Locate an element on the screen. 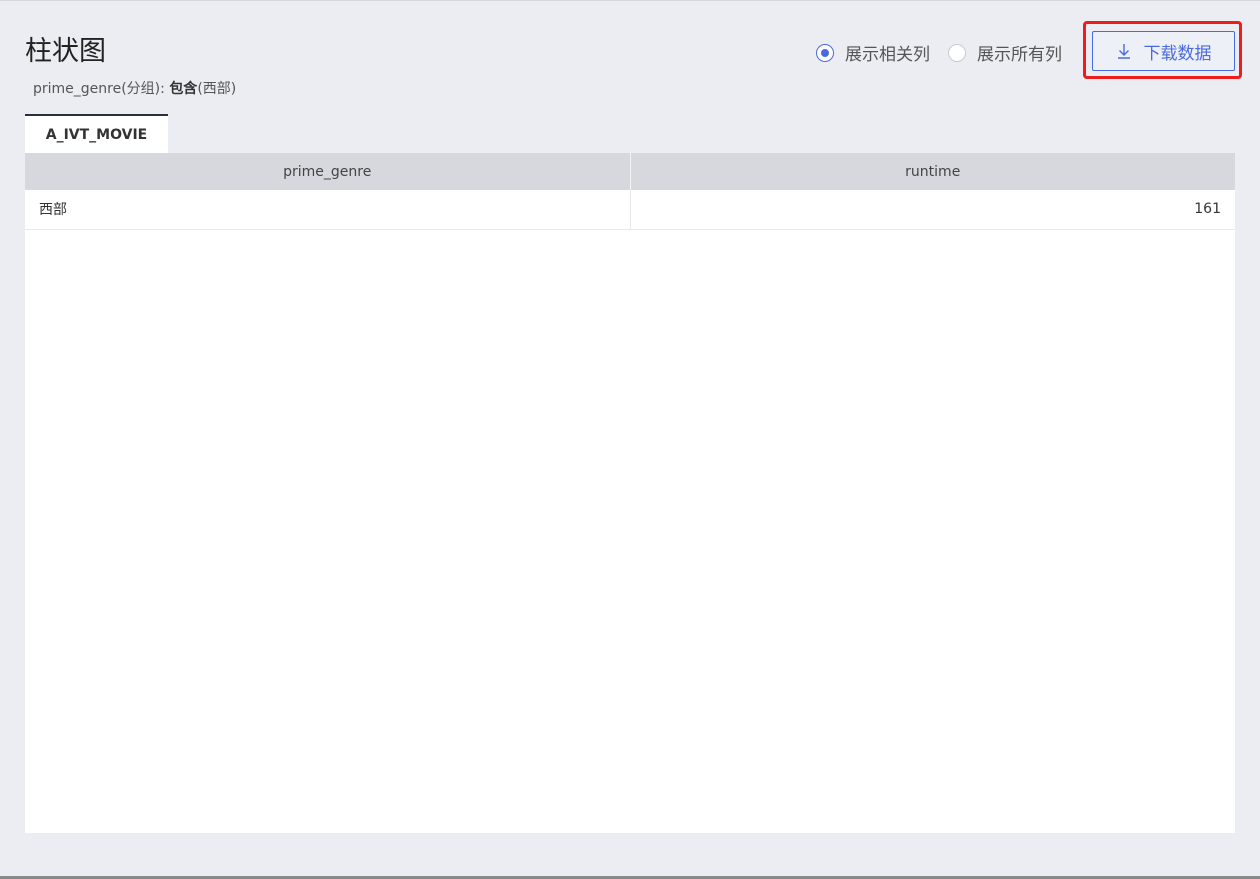 Image resolution: width=1260 pixels, height=879 pixels. download-data-button: 下载数据 is located at coordinates (1163, 51).